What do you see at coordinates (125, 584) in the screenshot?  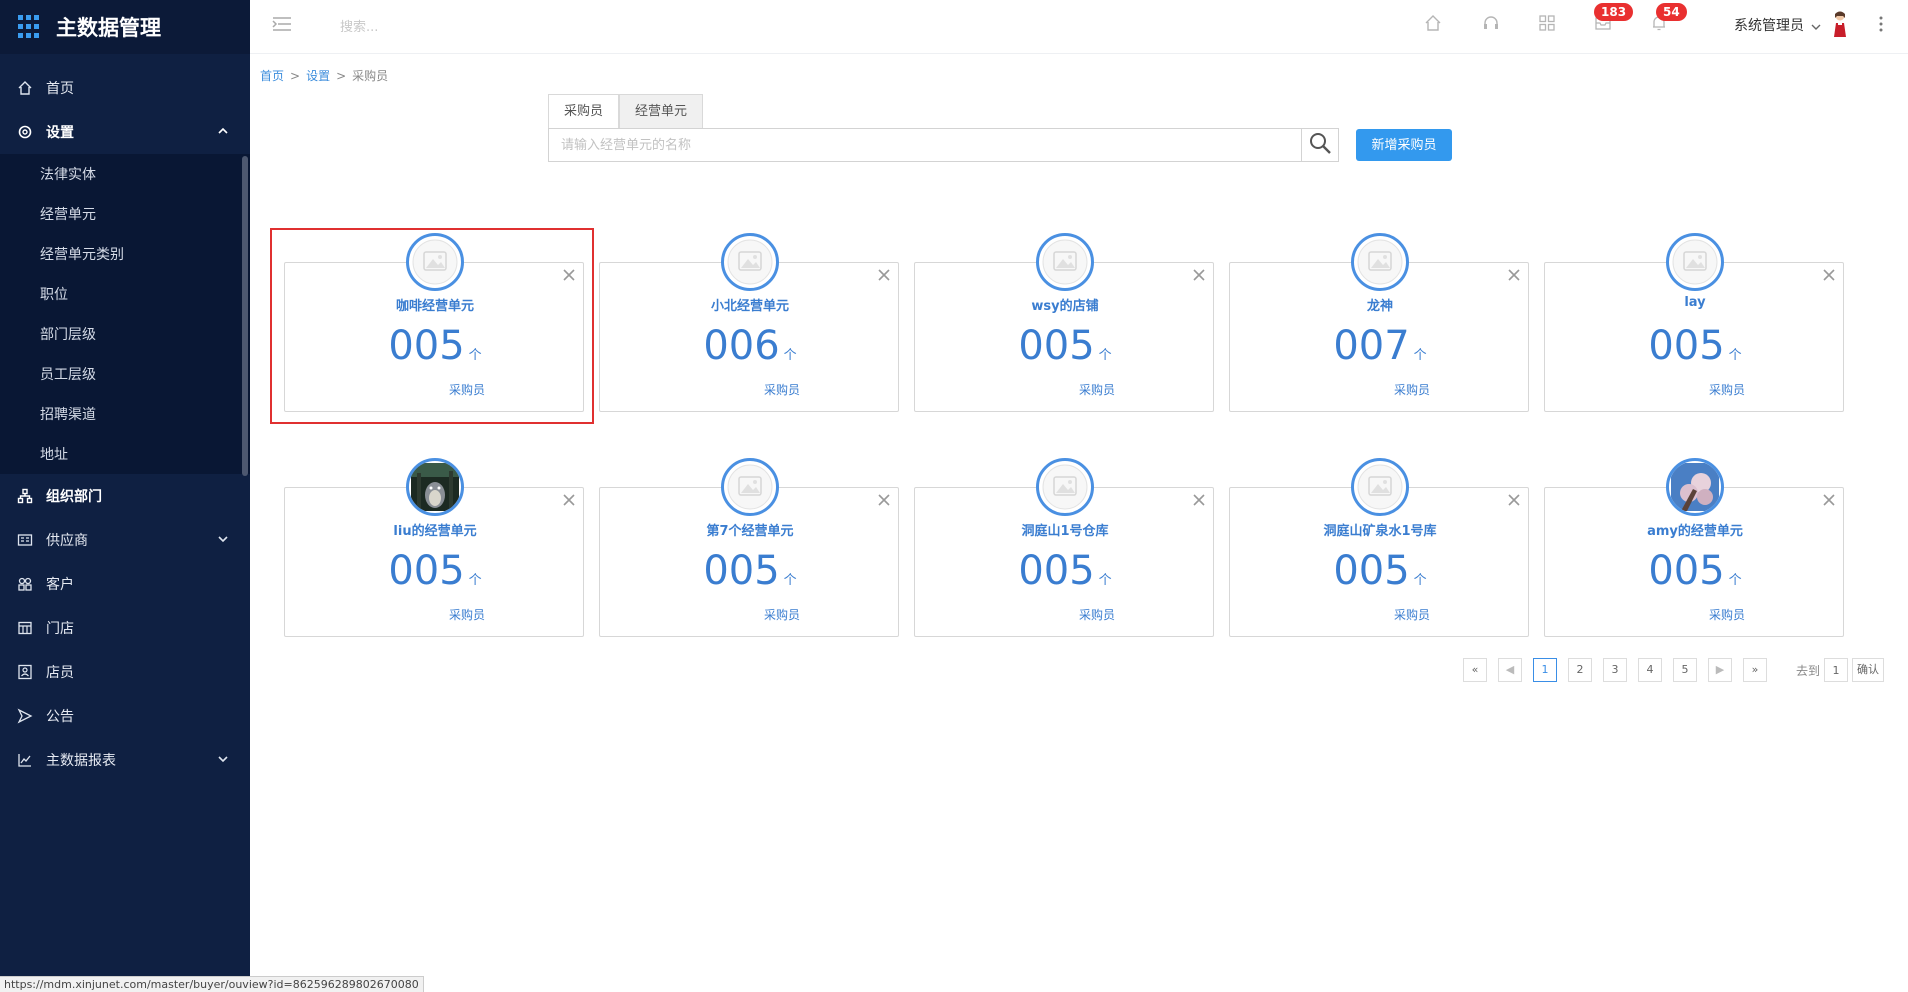 I see `sidebar-item-customer: 客户` at bounding box center [125, 584].